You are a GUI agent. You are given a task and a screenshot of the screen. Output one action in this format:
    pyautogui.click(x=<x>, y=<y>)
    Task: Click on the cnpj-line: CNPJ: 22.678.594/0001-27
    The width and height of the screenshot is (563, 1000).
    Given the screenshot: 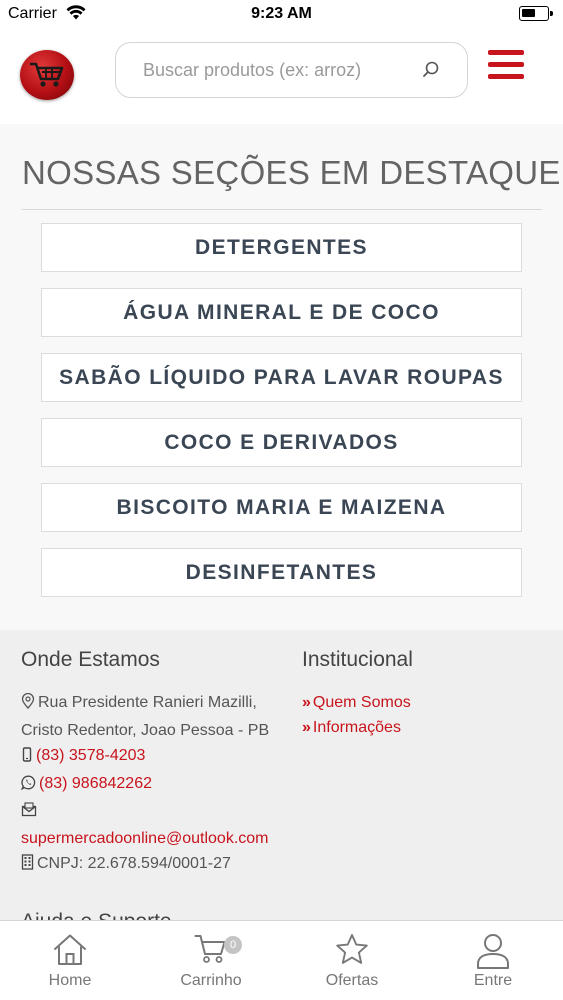 What is the action you would take?
    pyautogui.click(x=156, y=865)
    